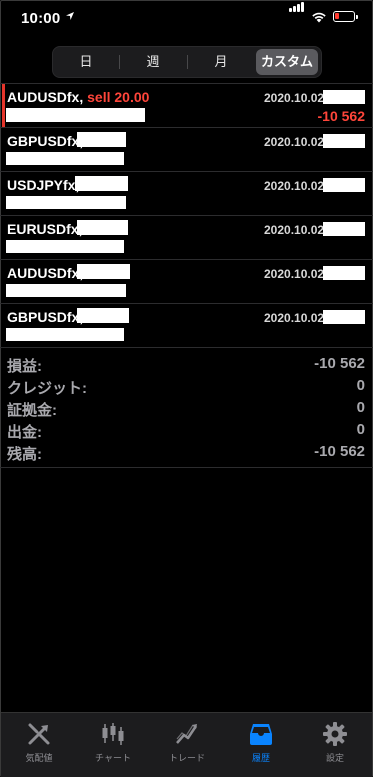 Image resolution: width=373 pixels, height=777 pixels. What do you see at coordinates (186, 282) in the screenshot?
I see `history-row: AUDUSDfx, 2020.10.02` at bounding box center [186, 282].